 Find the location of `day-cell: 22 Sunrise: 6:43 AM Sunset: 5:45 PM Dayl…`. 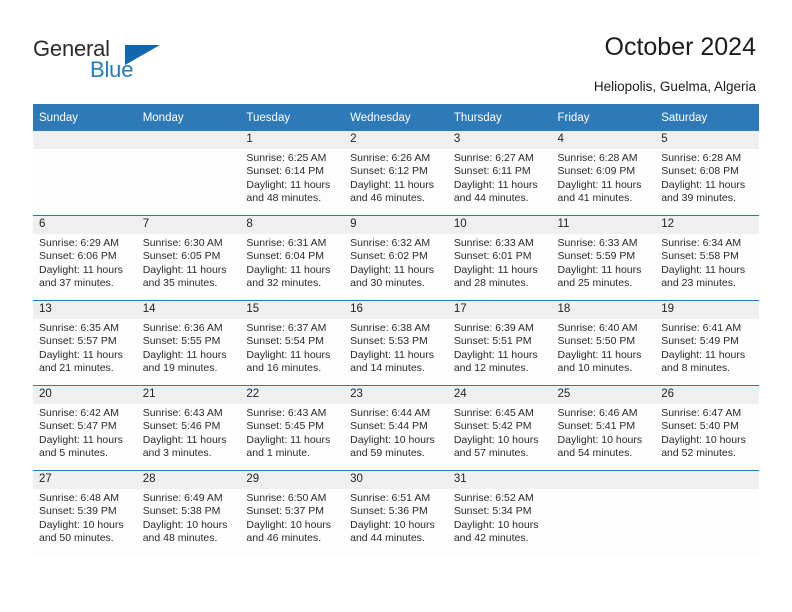

day-cell: 22 Sunrise: 6:43 AM Sunset: 5:45 PM Dayl… is located at coordinates (292, 428).